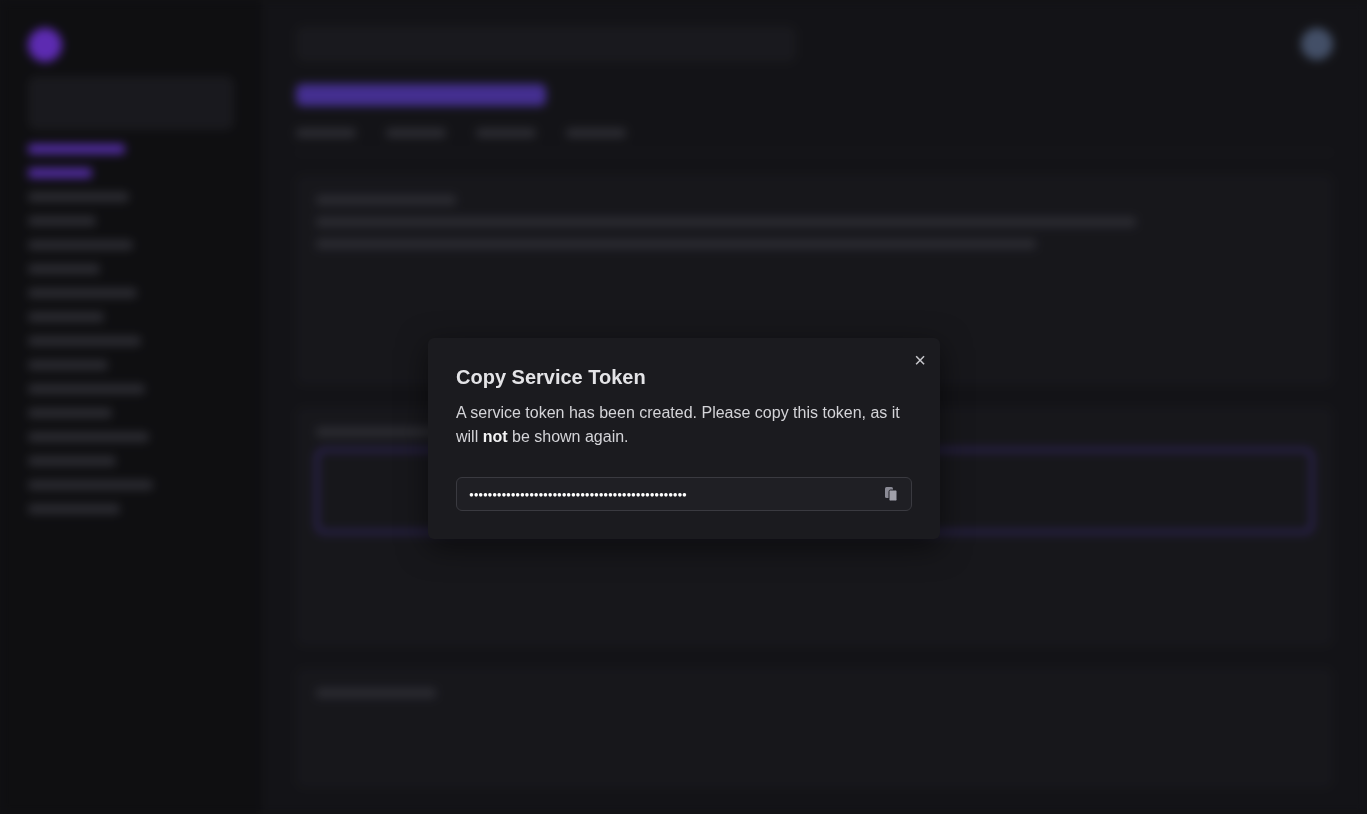 The width and height of the screenshot is (1367, 814). I want to click on token-field: ●●●●●●●●●●●●●●●●●●●●●●●●●●●●●●●●●●●●●●●●●●●●●●●, so click(684, 494).